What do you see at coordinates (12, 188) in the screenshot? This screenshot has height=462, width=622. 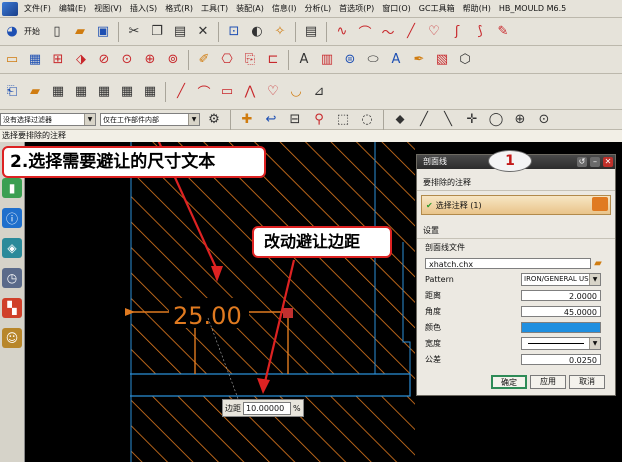 I see `assembly-navigator-icon: ▮` at bounding box center [12, 188].